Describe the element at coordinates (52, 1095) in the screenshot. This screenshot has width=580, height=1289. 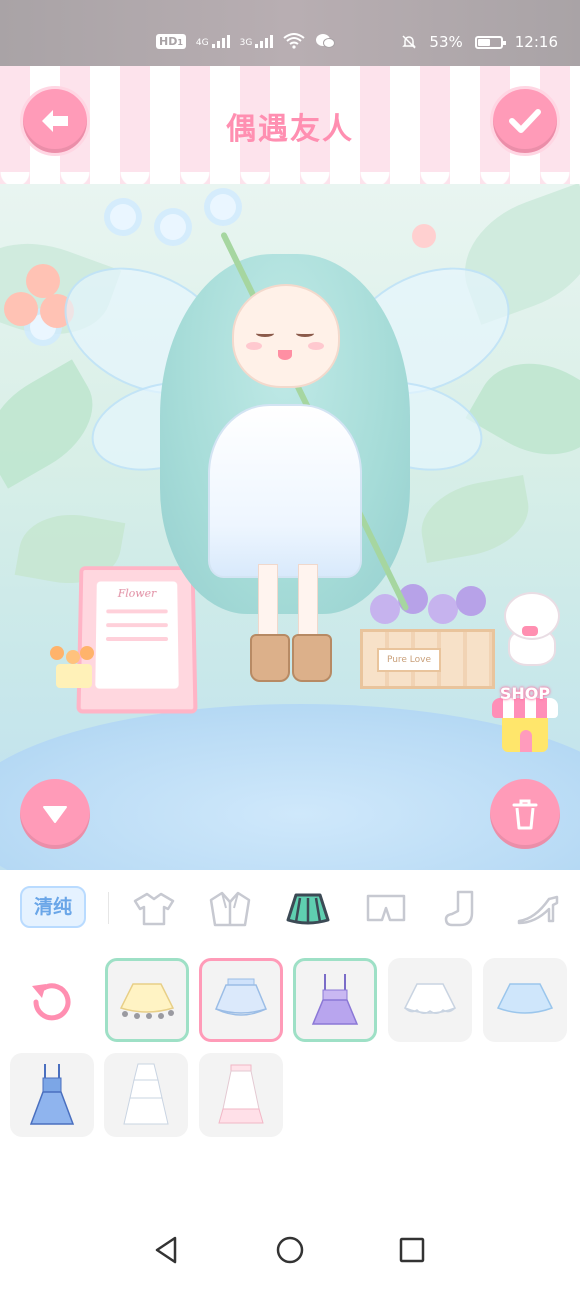
I see `item-blue-pinafore-dress` at that location.